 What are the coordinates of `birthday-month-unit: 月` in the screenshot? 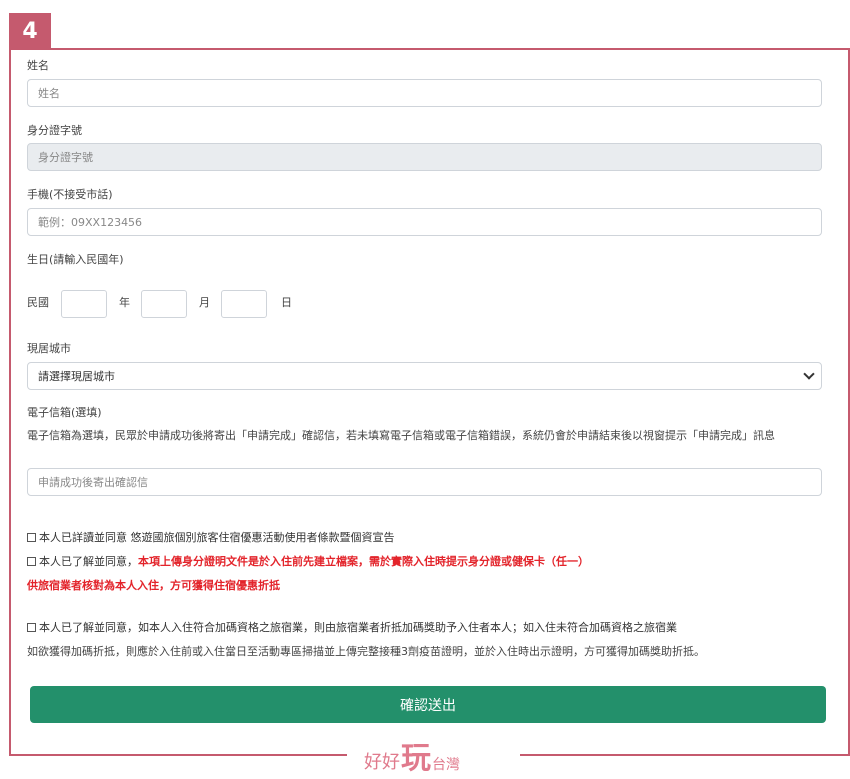 It's located at (204, 302).